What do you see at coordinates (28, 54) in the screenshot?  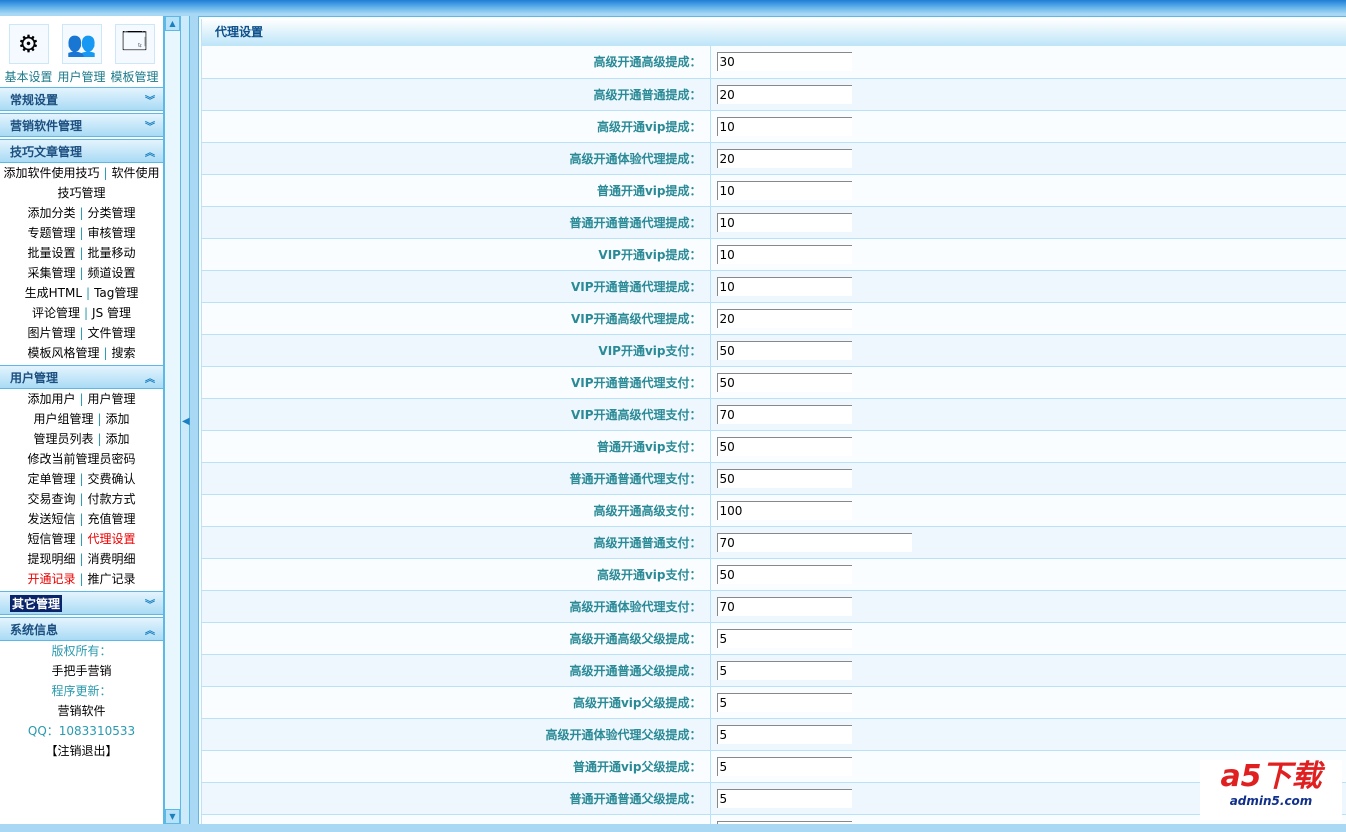 I see `shortcut-gears: ⚙ 基本设置` at bounding box center [28, 54].